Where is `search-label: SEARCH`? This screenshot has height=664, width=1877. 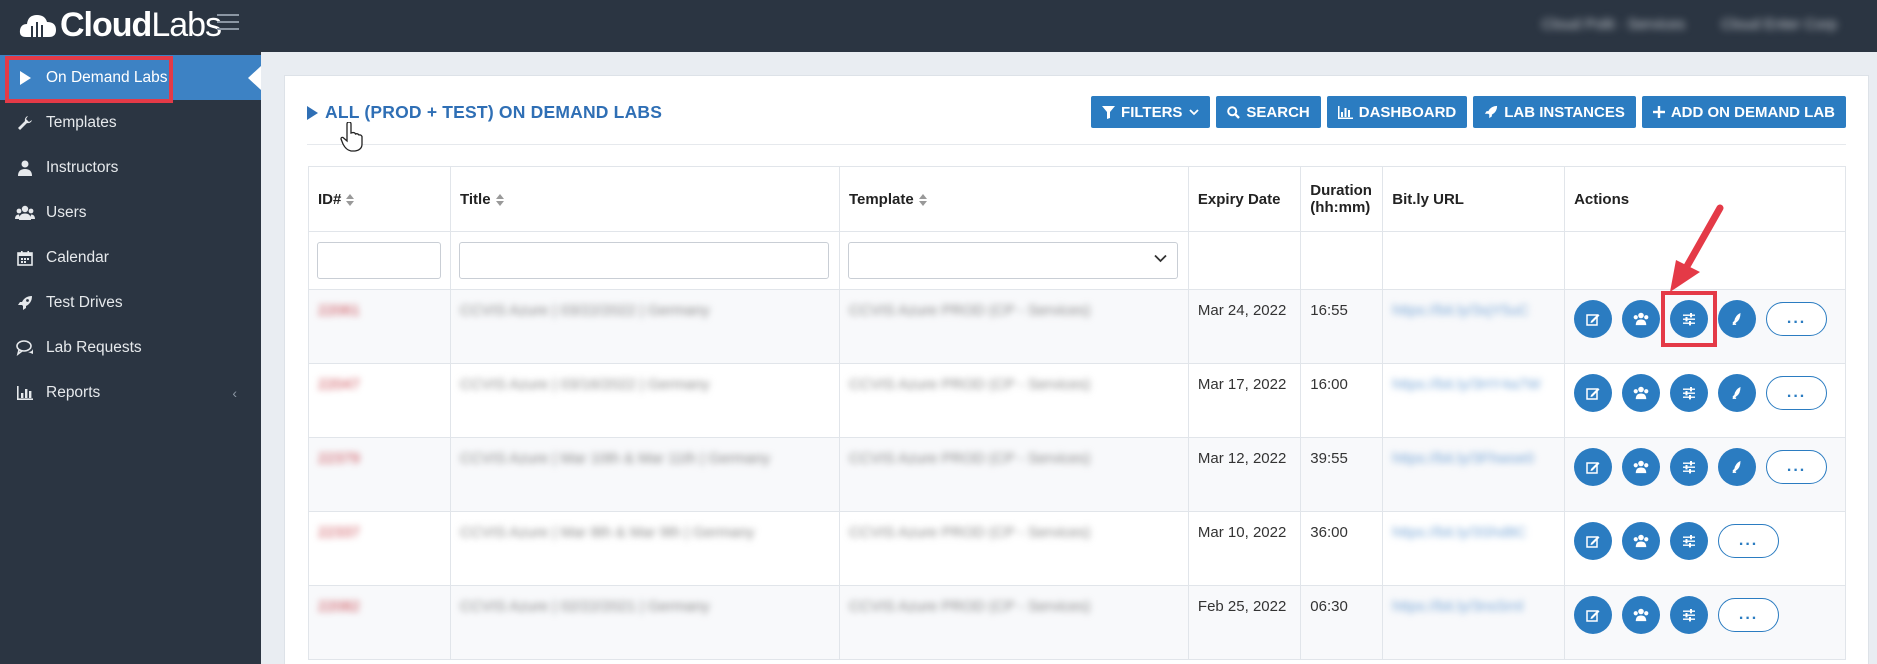 search-label: SEARCH is located at coordinates (1278, 112).